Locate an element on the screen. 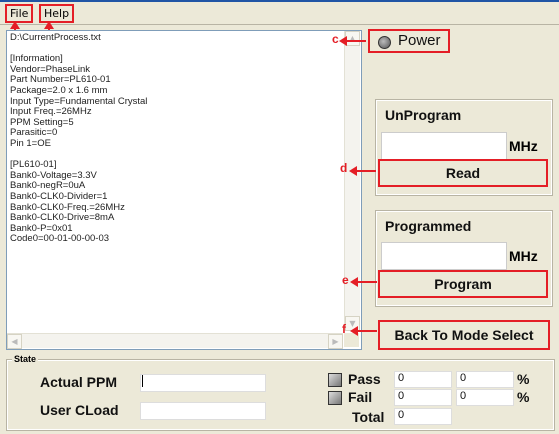 This screenshot has width=559, height=434. unprogram-frequency-field is located at coordinates (444, 146).